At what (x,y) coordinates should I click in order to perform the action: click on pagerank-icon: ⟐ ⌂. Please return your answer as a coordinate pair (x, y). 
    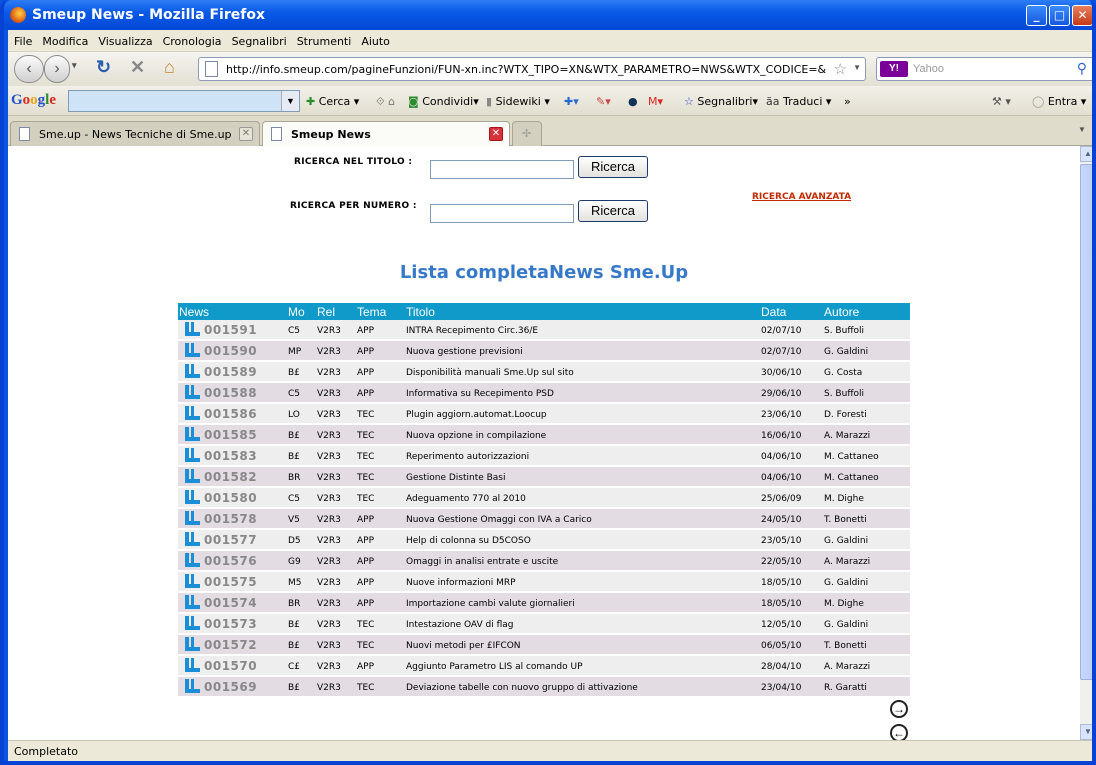
    Looking at the image, I should click on (385, 102).